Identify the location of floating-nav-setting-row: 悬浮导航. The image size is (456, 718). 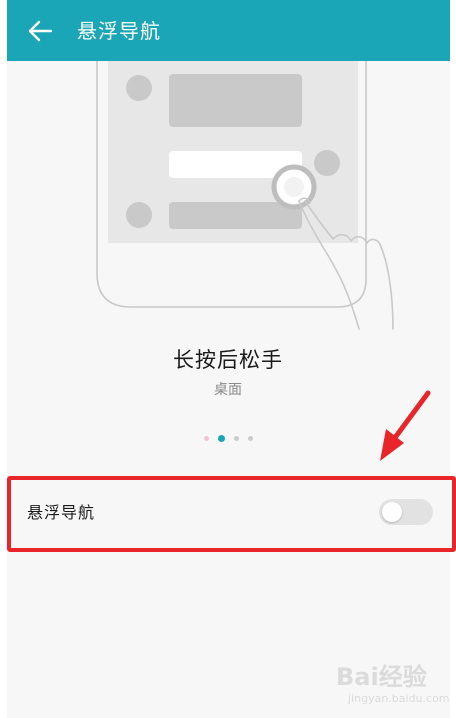
(228, 513).